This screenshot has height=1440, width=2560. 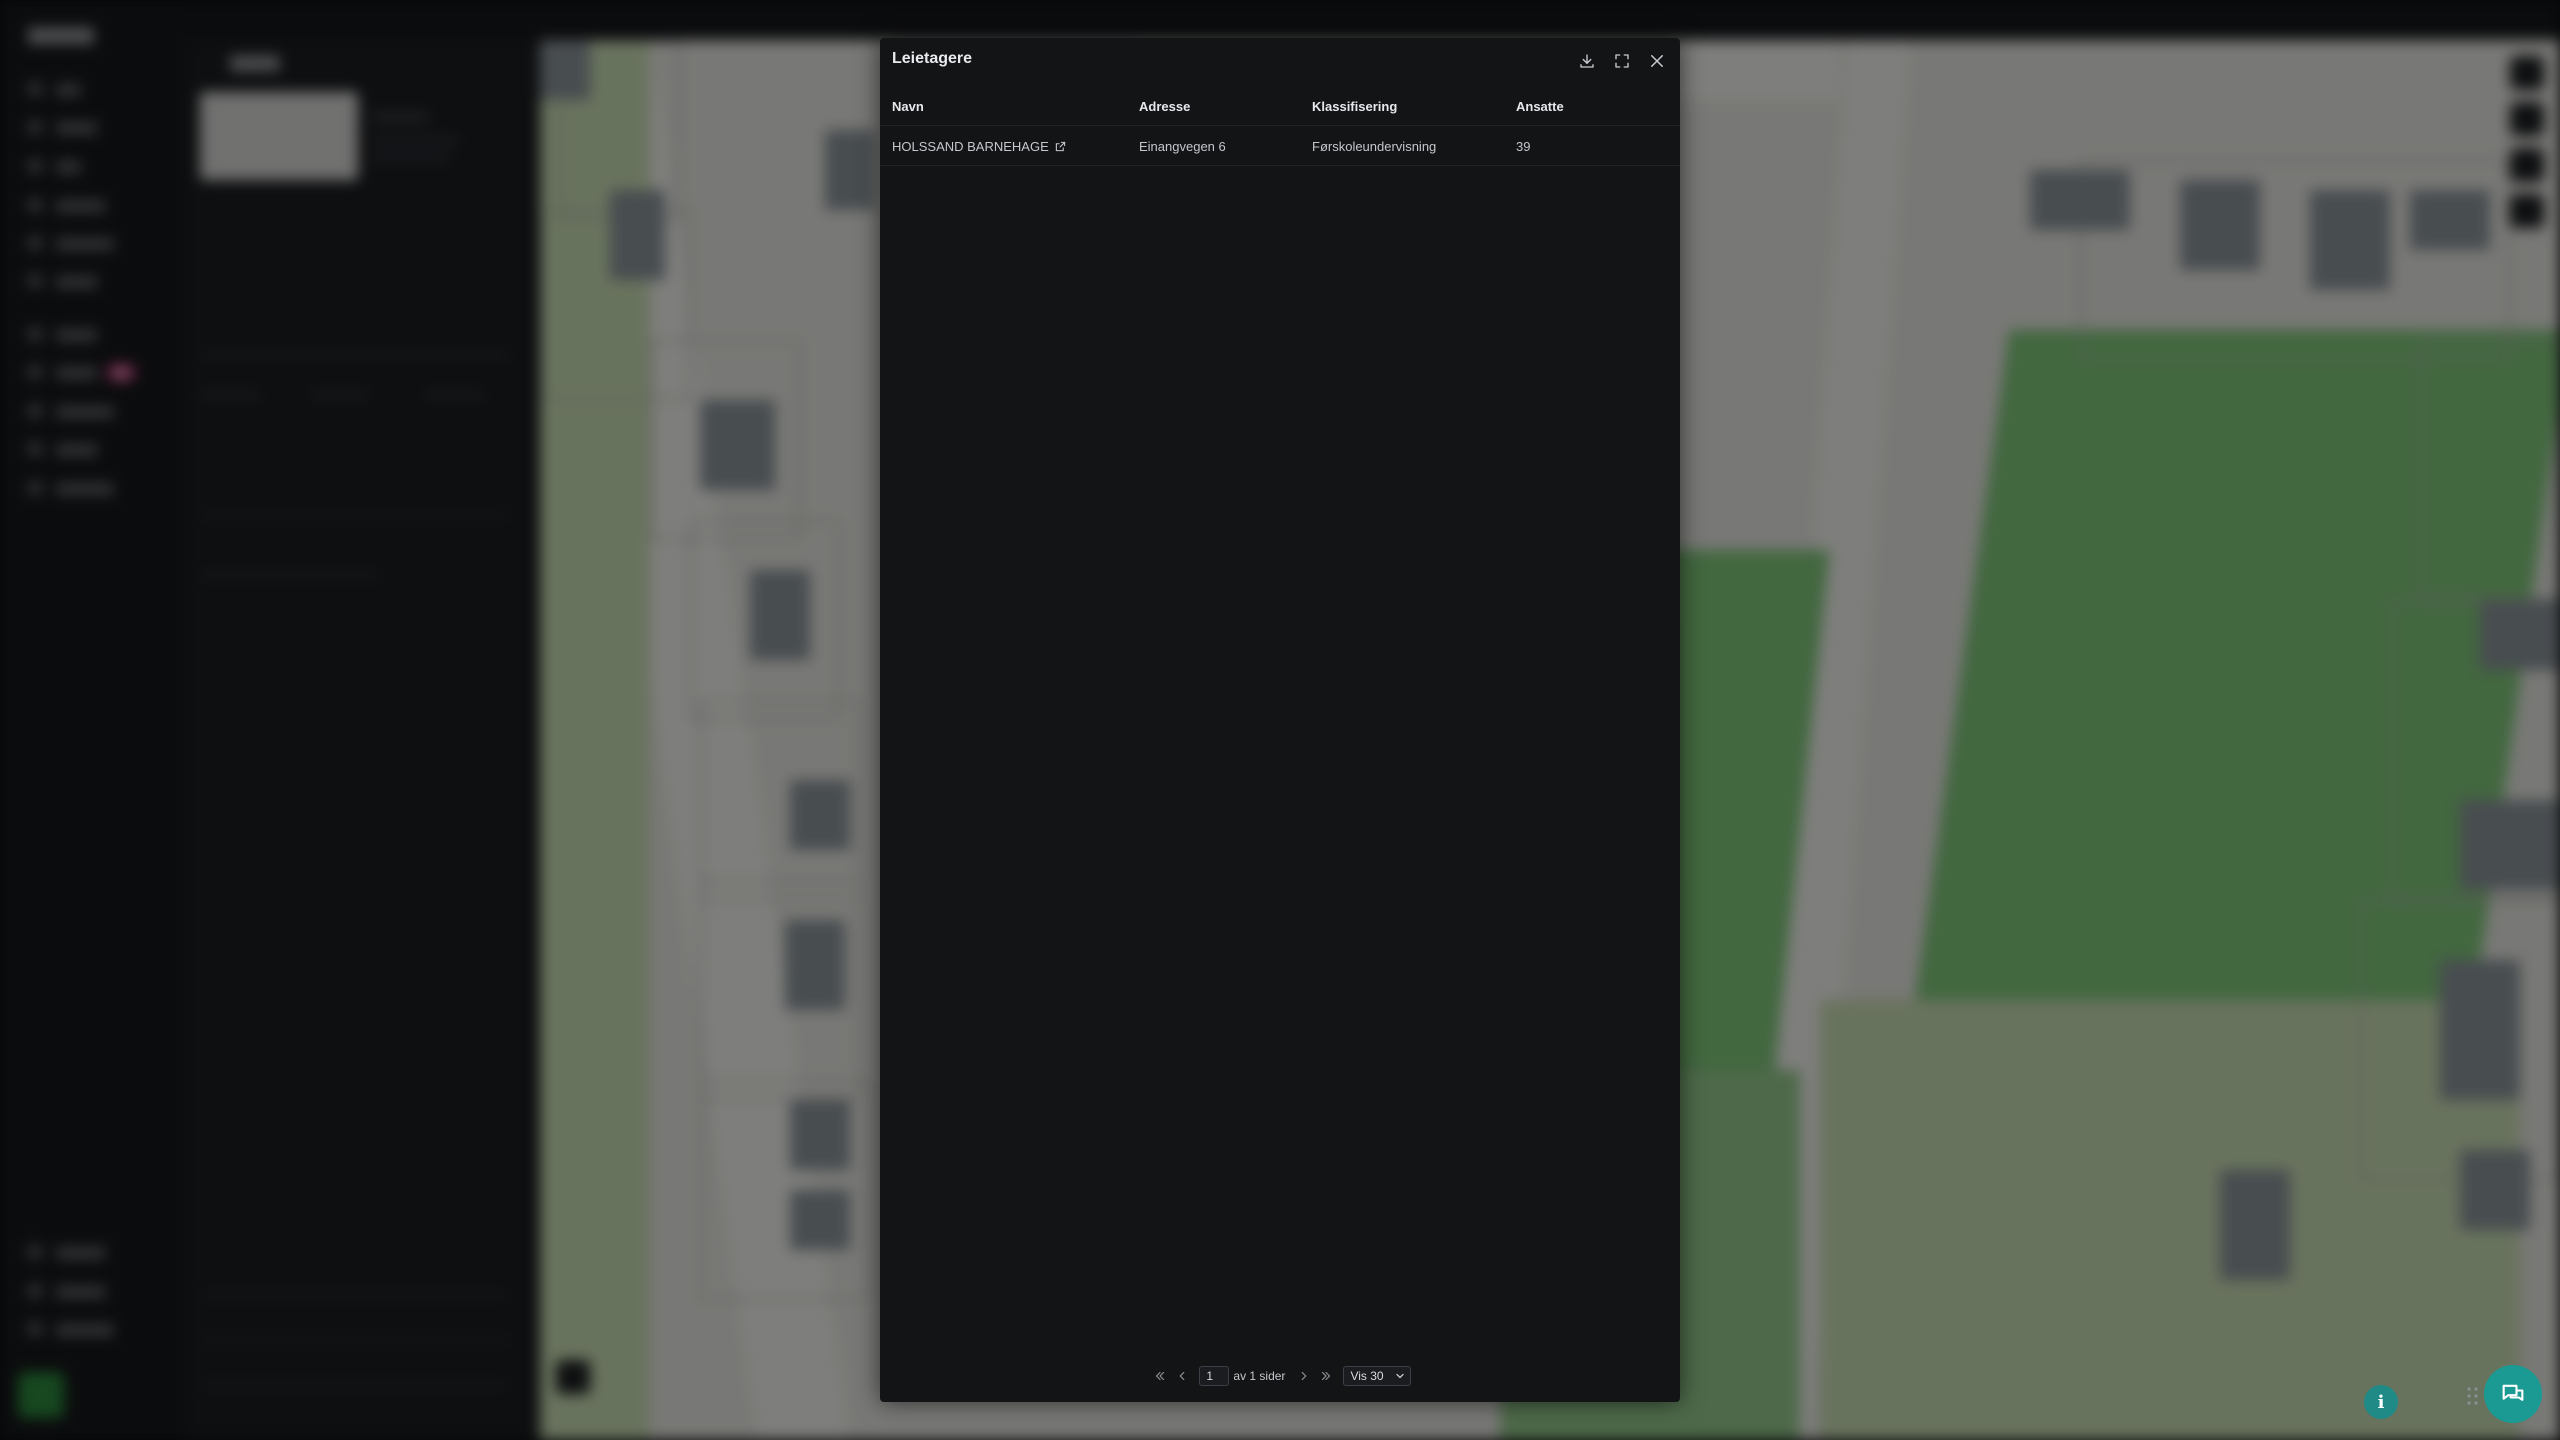 What do you see at coordinates (1540, 106) in the screenshot?
I see `column-header-ansatte: Ansatte` at bounding box center [1540, 106].